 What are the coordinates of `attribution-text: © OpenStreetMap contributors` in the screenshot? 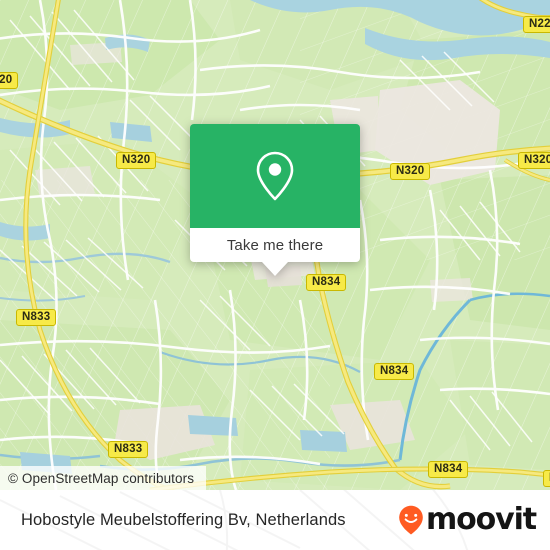 It's located at (101, 478).